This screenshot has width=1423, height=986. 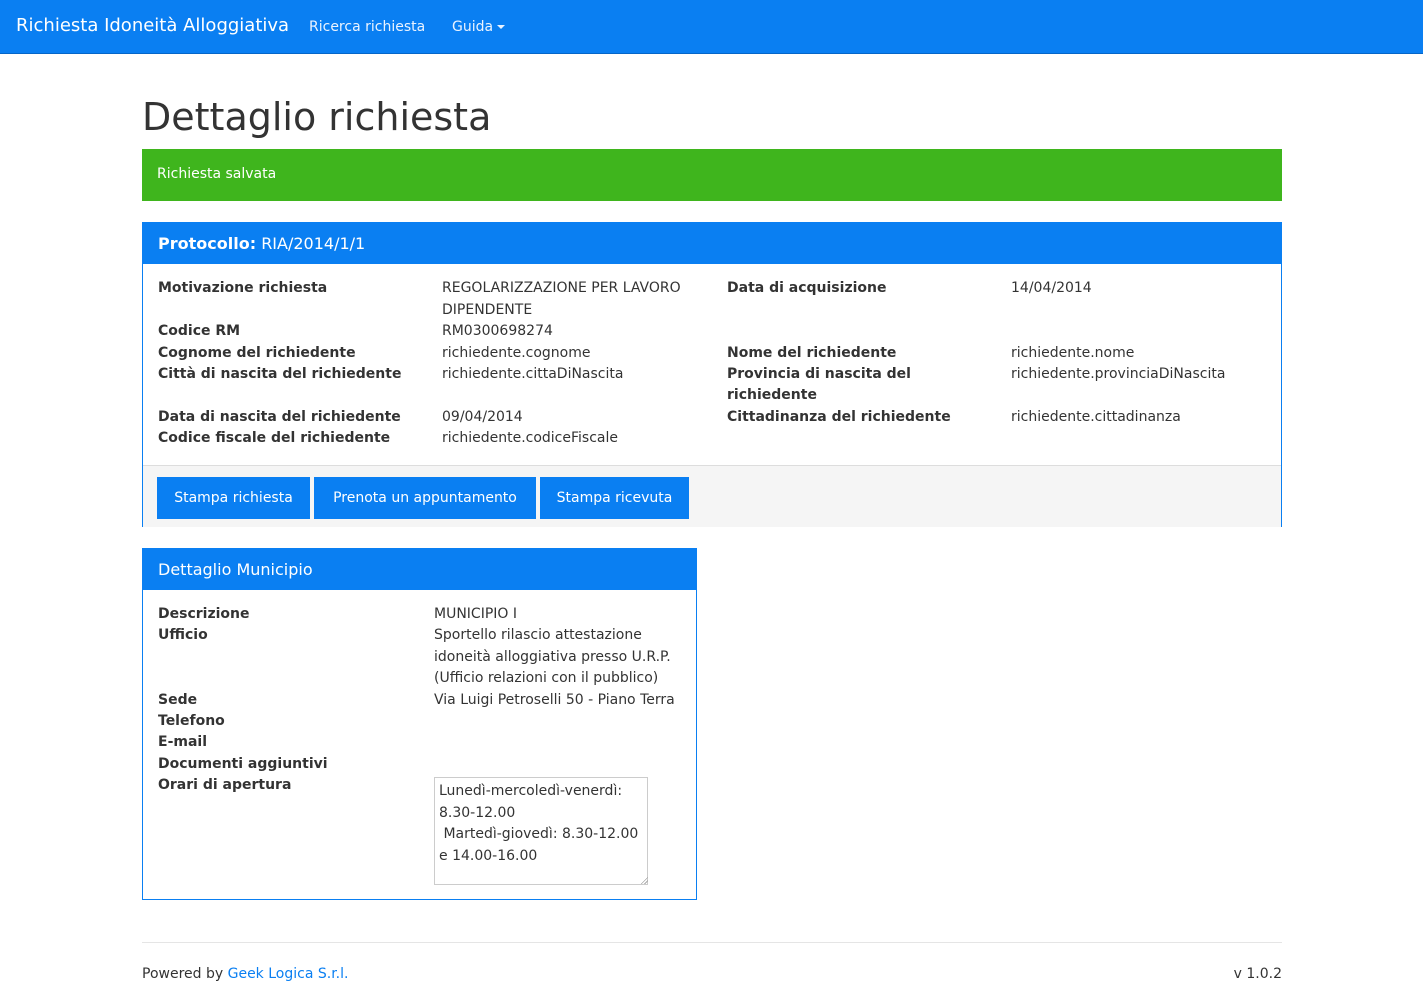 I want to click on navbar-brand: Richiesta Idoneità Alloggiativa, so click(x=152, y=25).